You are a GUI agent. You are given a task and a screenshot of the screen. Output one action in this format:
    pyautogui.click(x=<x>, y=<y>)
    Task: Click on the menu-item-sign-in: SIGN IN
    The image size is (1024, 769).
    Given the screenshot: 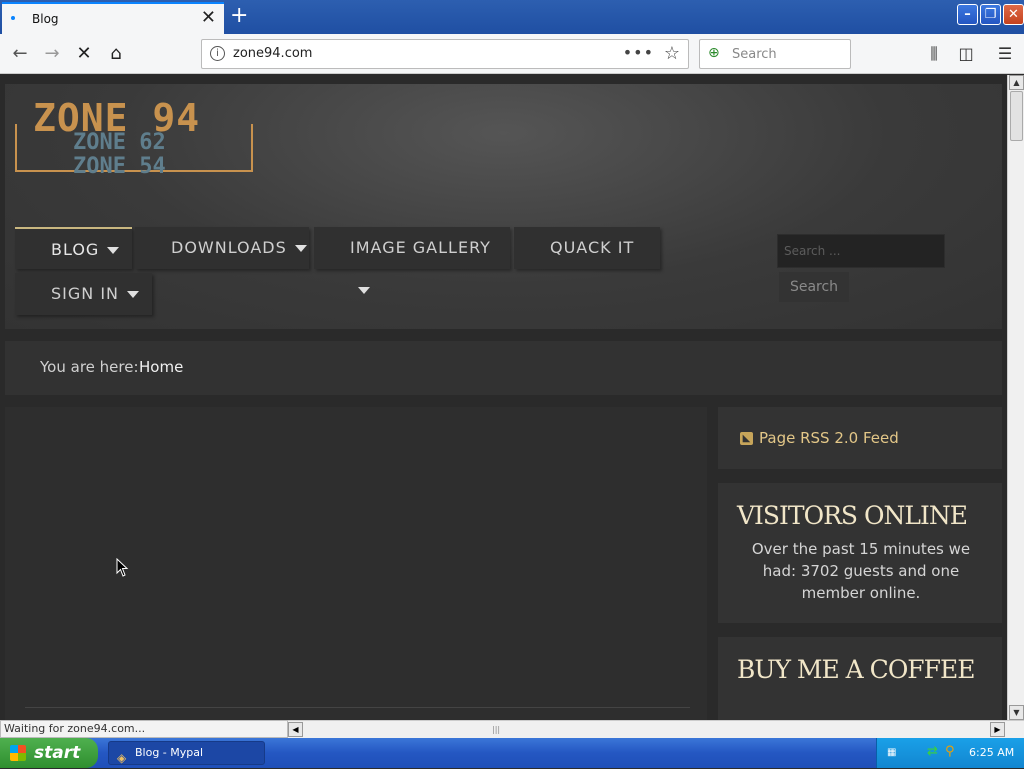 What is the action you would take?
    pyautogui.click(x=83, y=294)
    